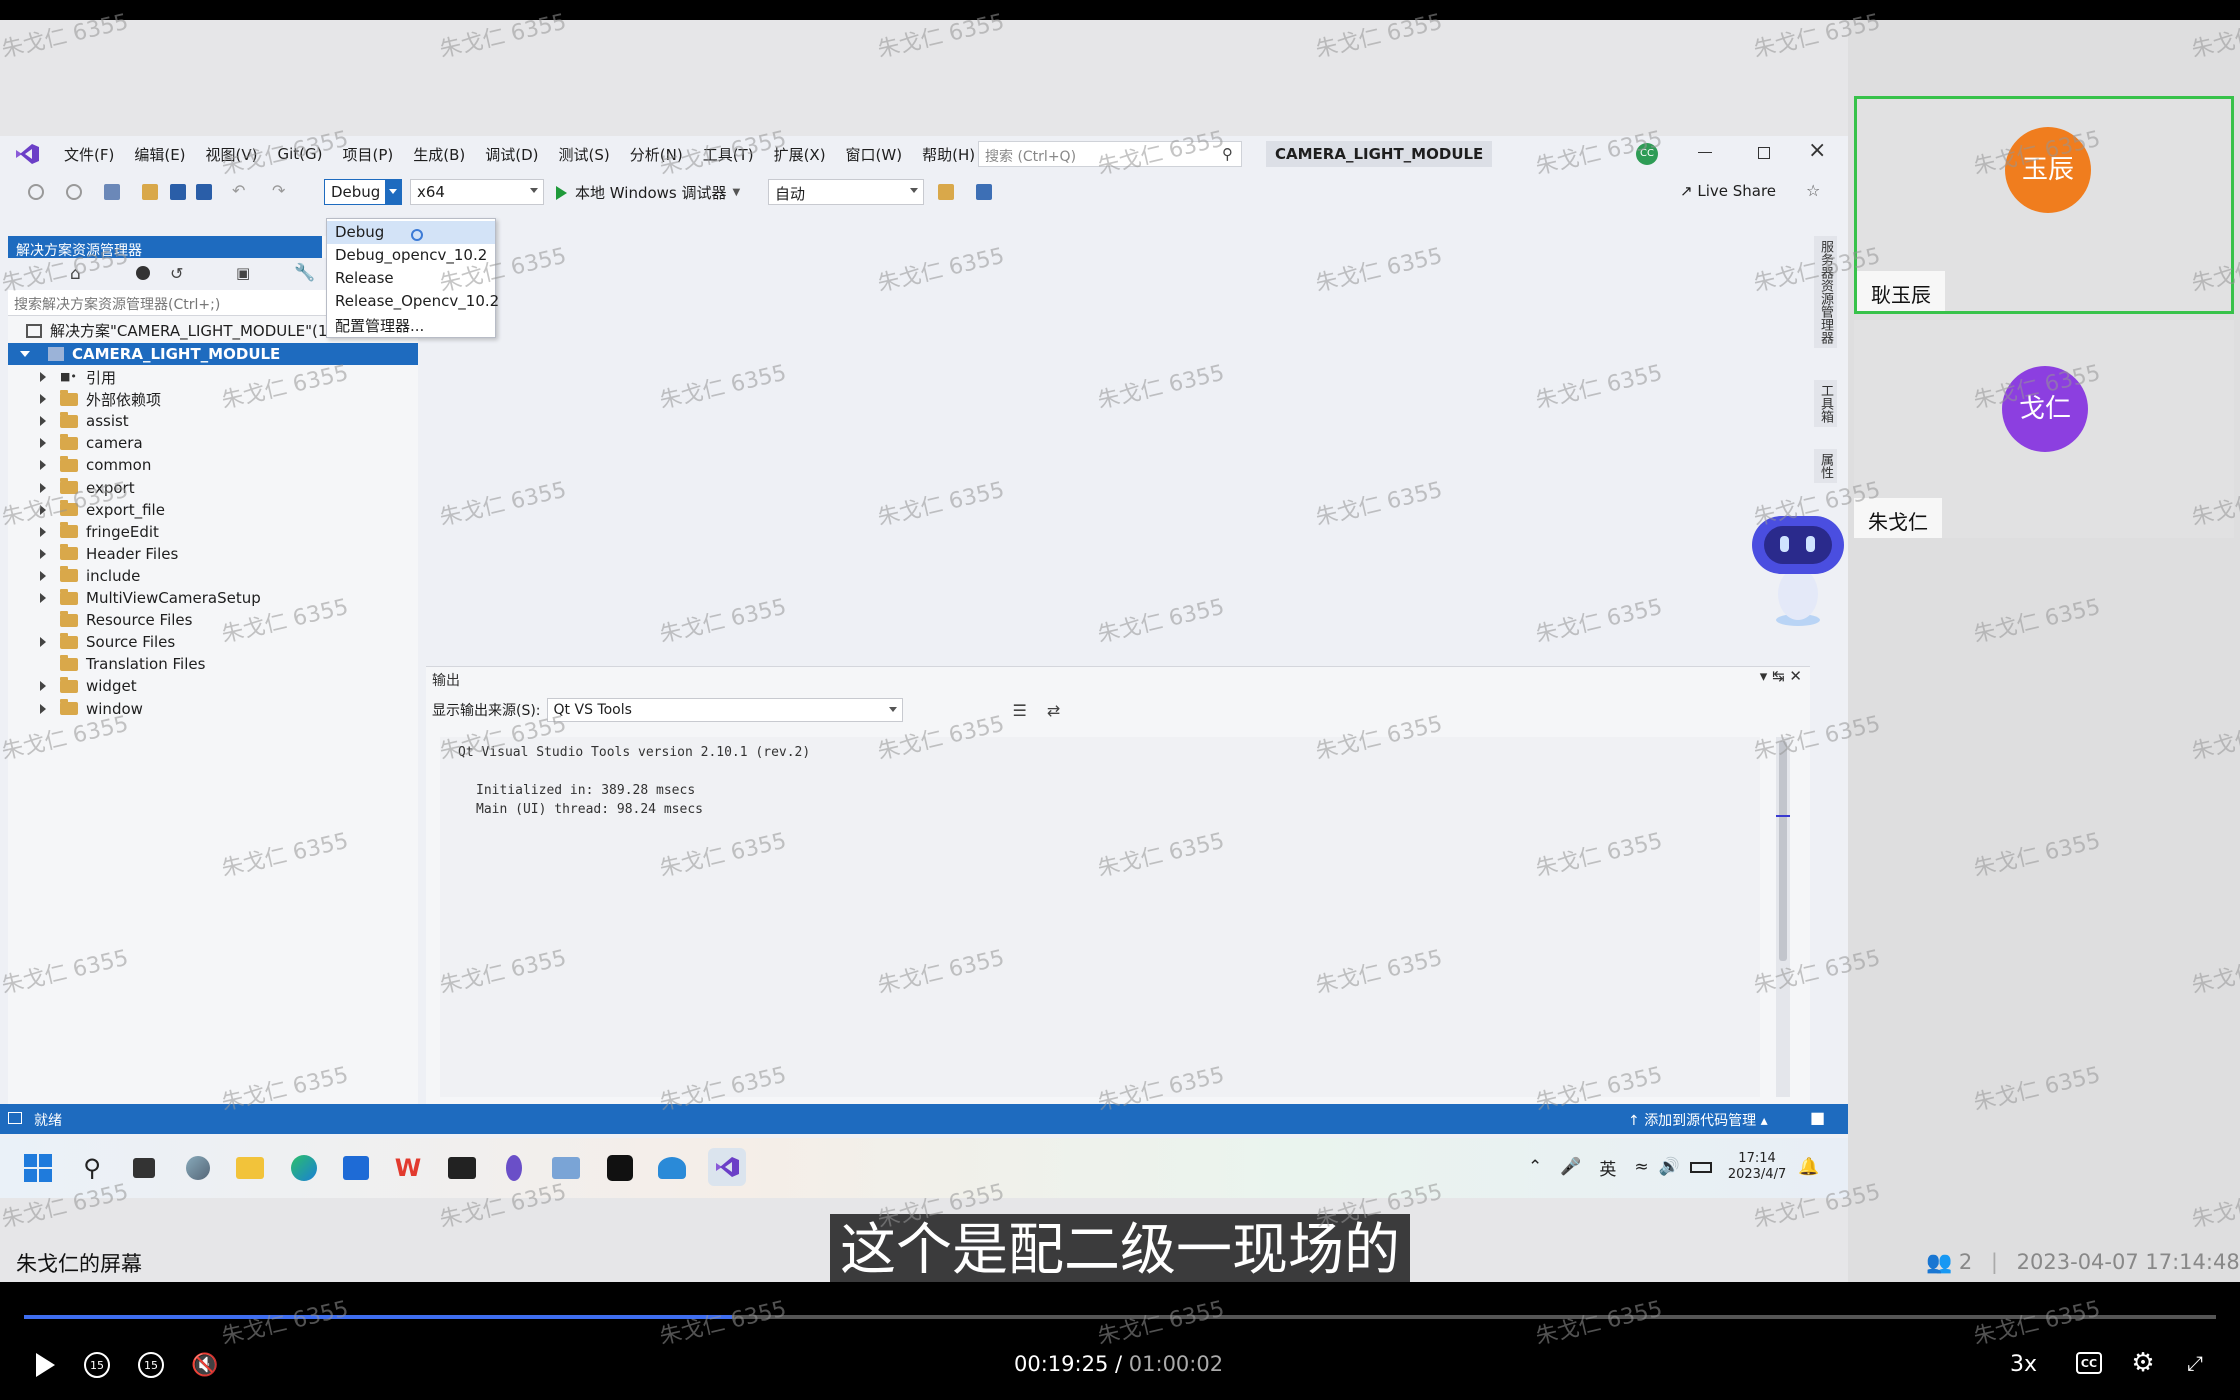 The height and width of the screenshot is (1400, 2240). I want to click on clock: 17:14 2023/4/7, so click(1757, 1167).